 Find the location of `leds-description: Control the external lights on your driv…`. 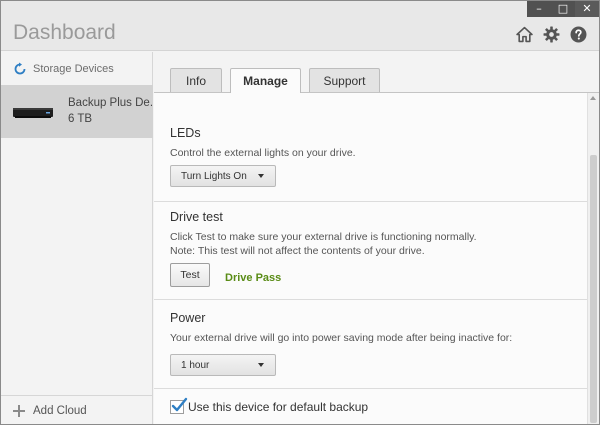

leds-description: Control the external lights on your driv… is located at coordinates (263, 153).